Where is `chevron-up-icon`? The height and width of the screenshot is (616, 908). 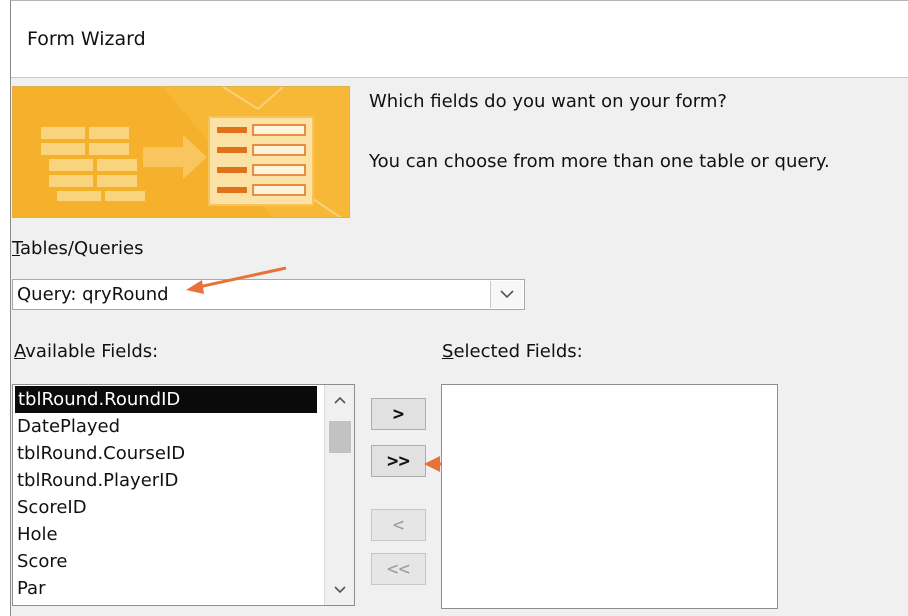
chevron-up-icon is located at coordinates (339, 400).